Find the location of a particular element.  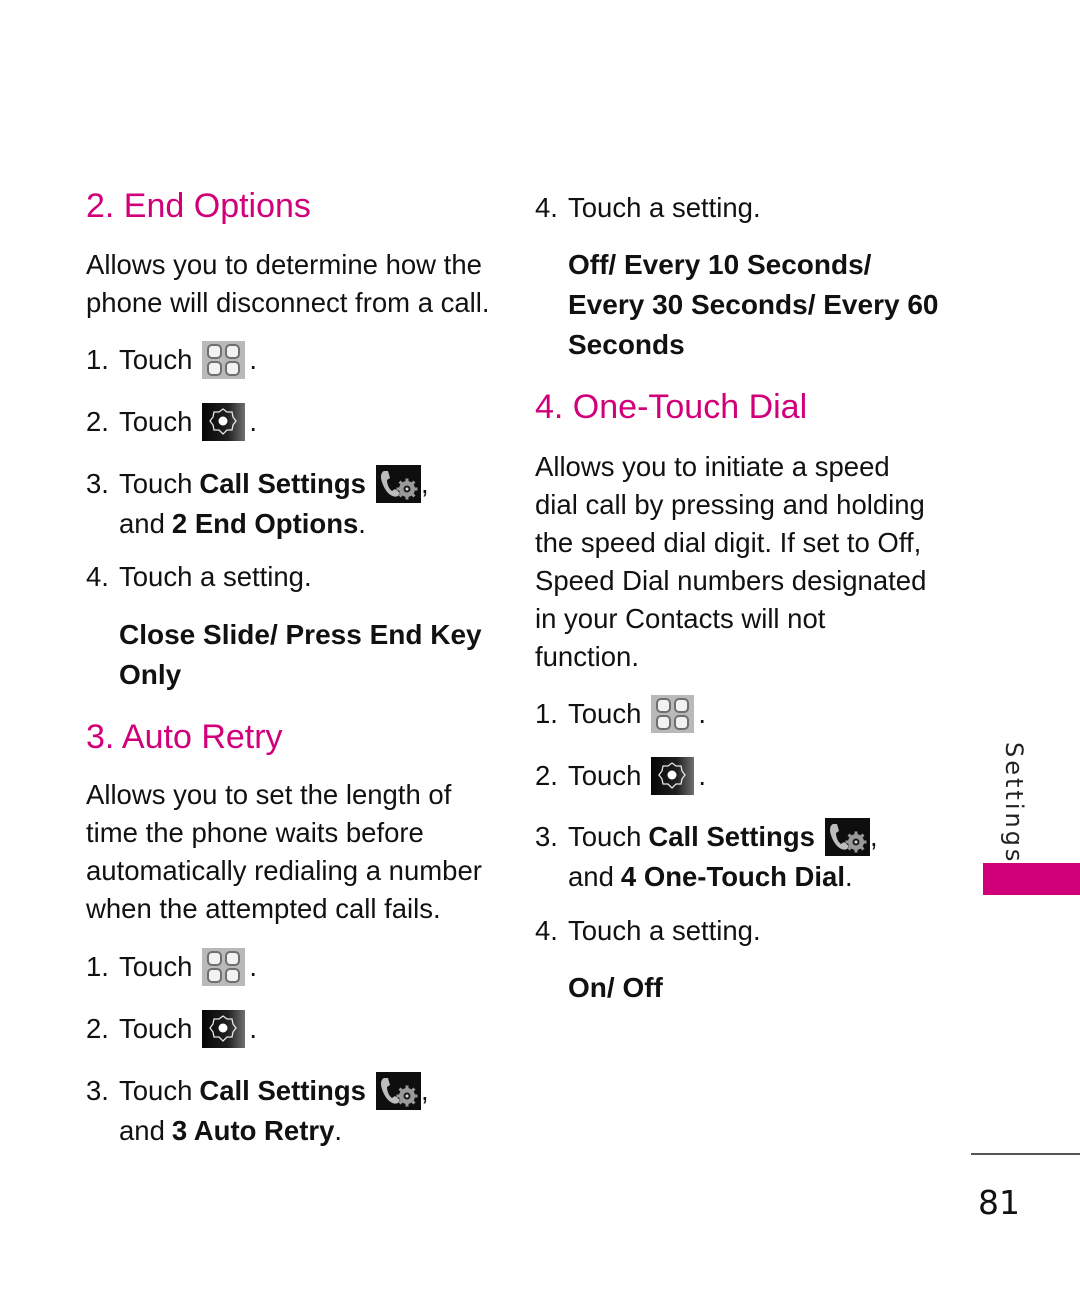

description-line: Allows you to set the length of is located at coordinates (269, 794).